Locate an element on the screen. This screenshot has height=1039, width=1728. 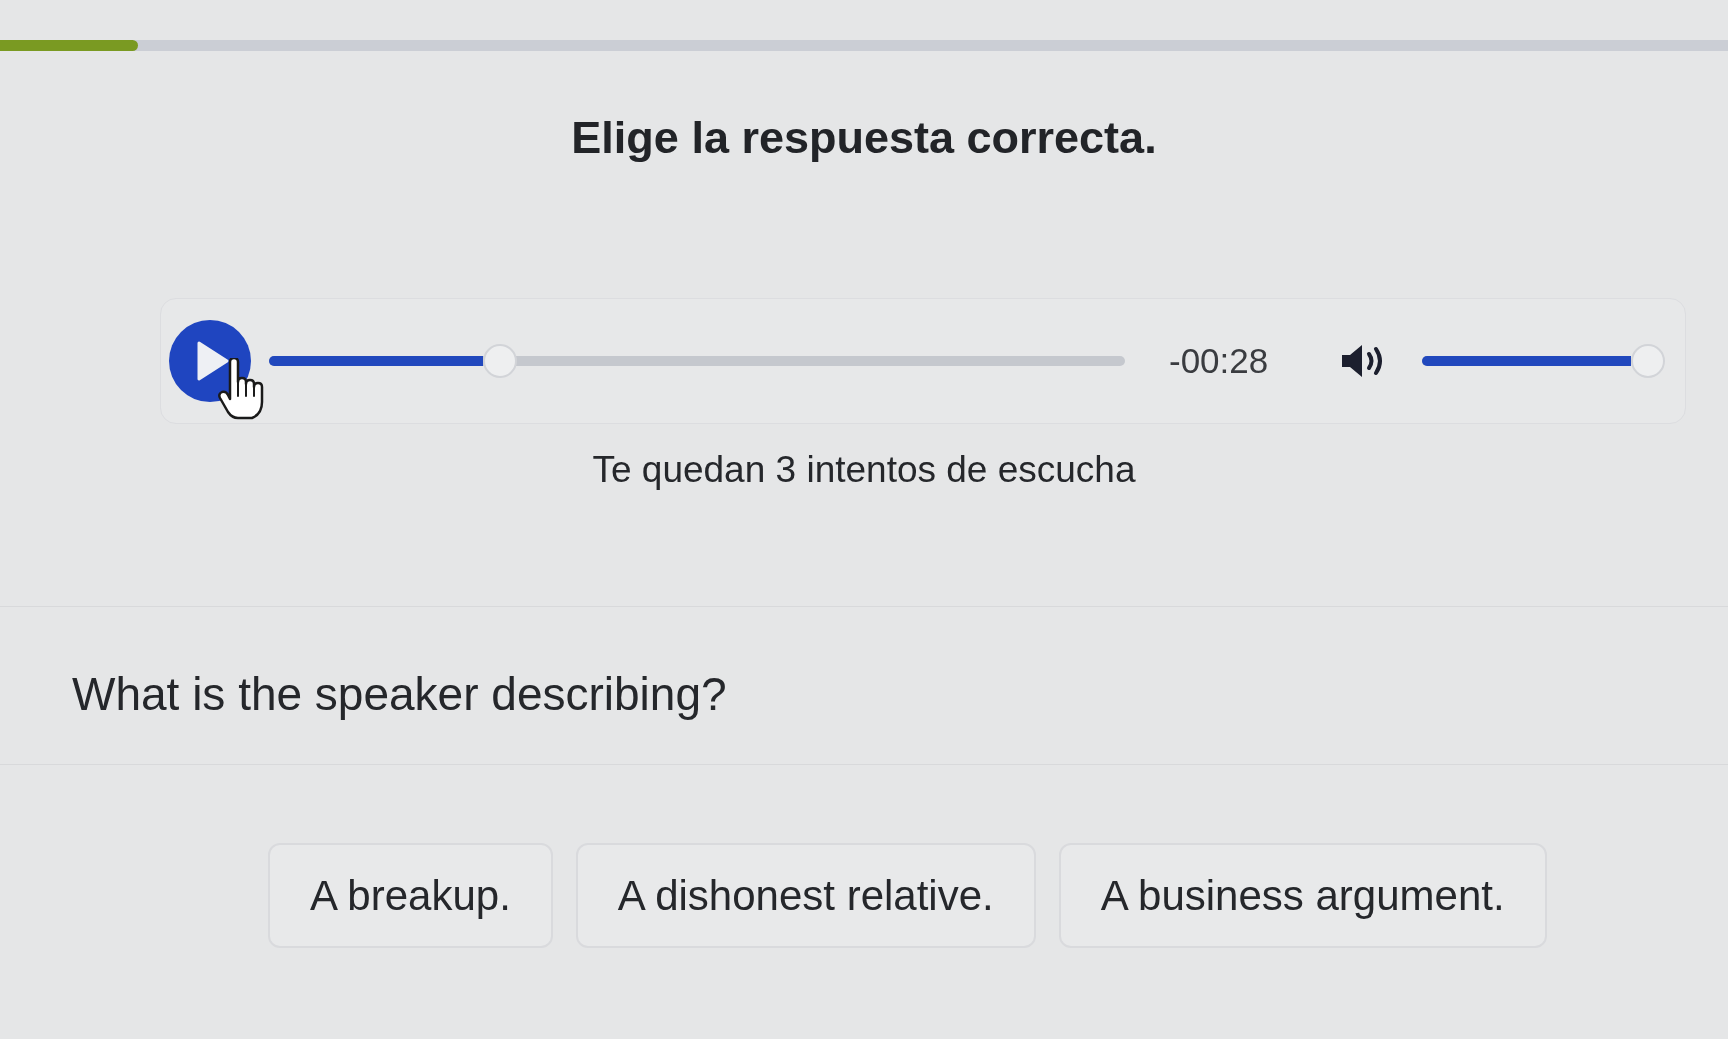
hand-cursor-icon is located at coordinates (241, 389).